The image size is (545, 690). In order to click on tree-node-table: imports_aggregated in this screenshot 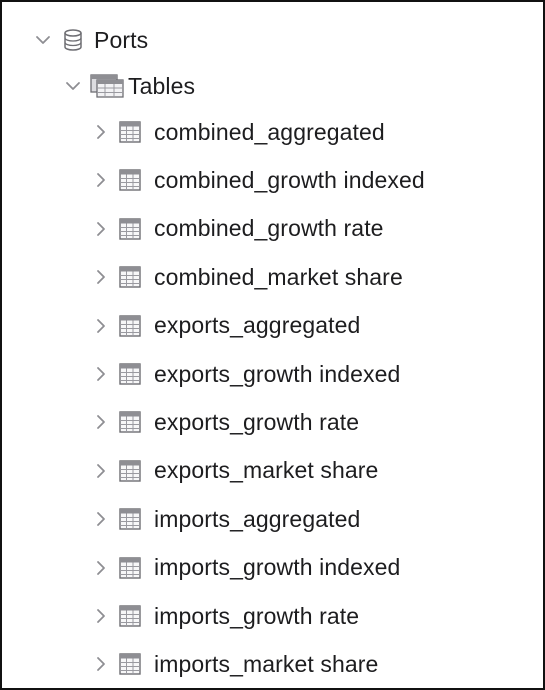, I will do `click(225, 519)`.